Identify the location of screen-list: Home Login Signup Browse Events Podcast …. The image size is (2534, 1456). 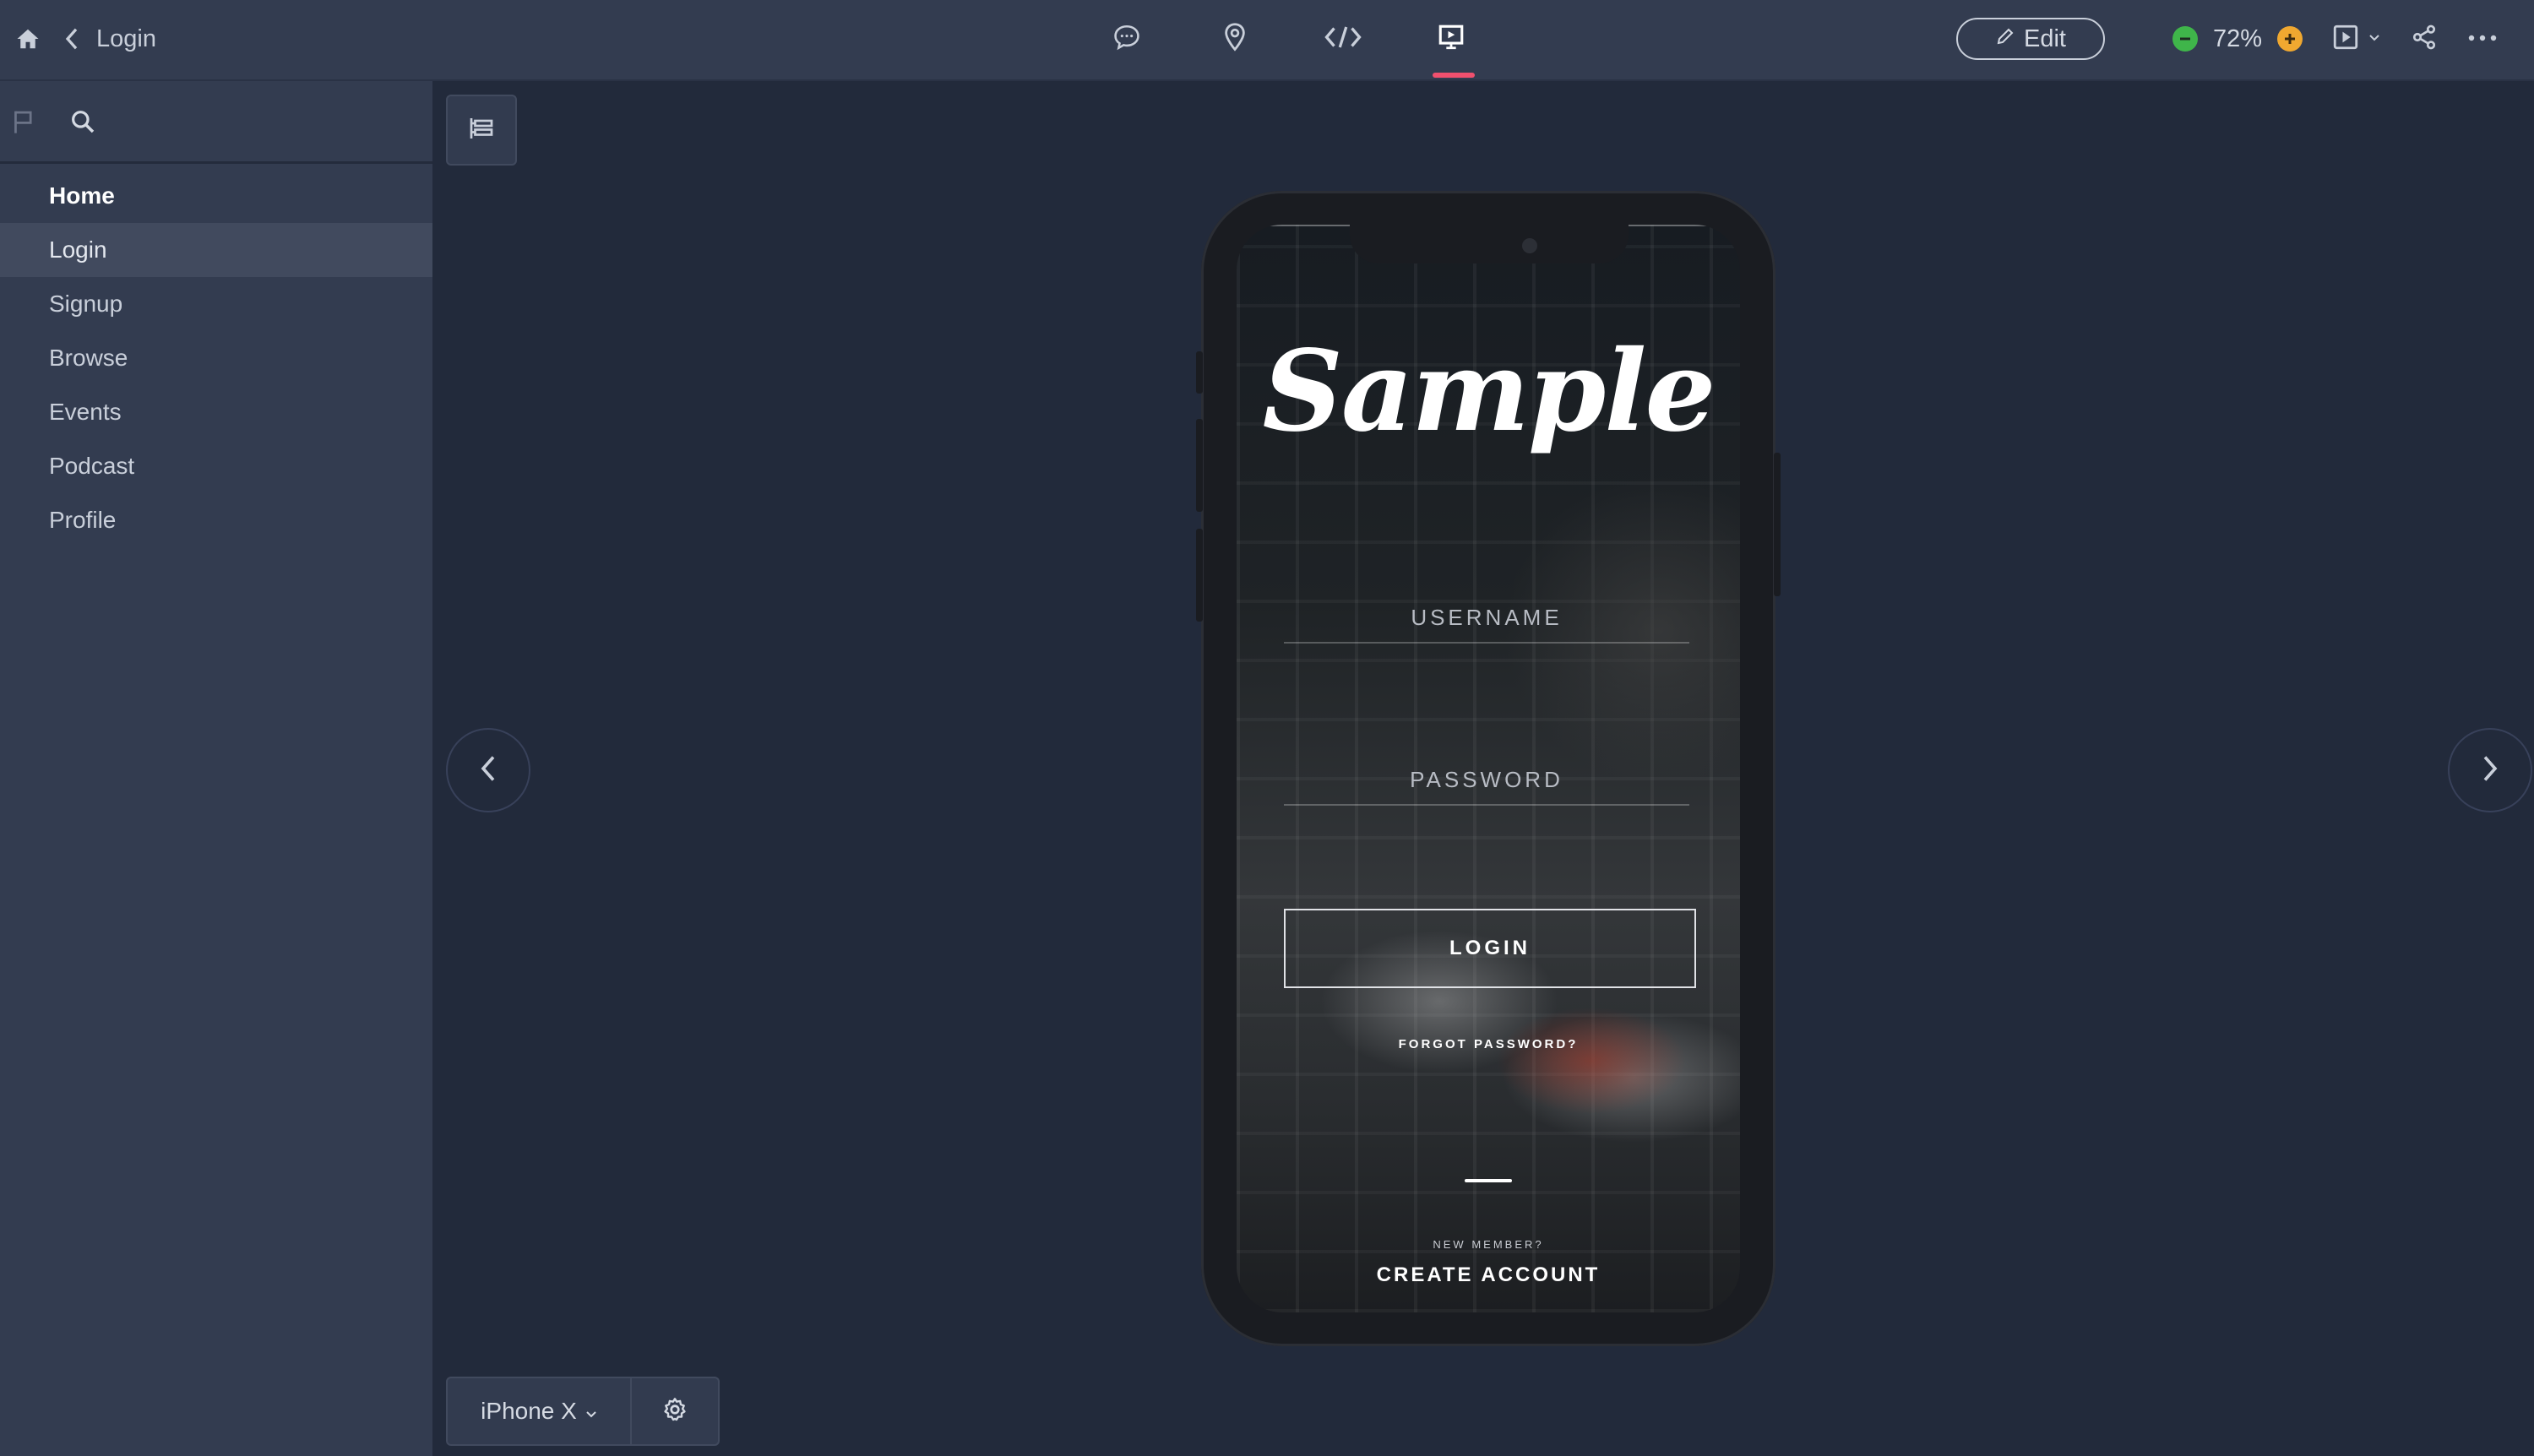
(216, 356).